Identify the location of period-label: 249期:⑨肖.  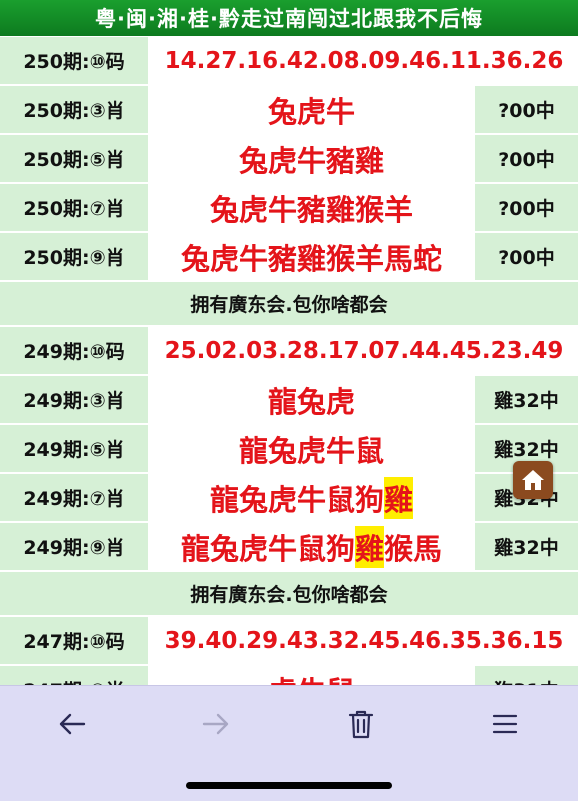
(74, 546).